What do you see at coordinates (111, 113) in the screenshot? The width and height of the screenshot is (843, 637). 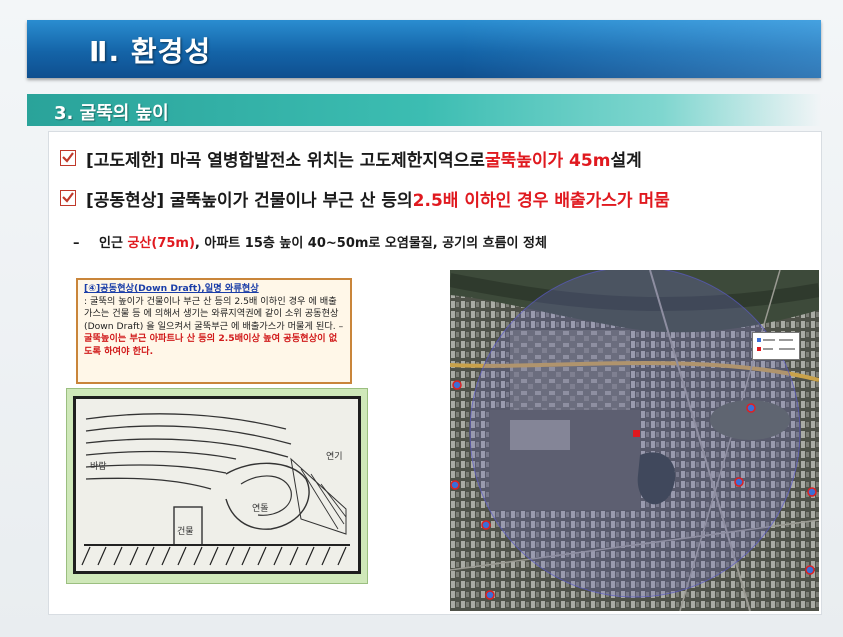 I see `section-title: 3. 굴뚝의 높이` at bounding box center [111, 113].